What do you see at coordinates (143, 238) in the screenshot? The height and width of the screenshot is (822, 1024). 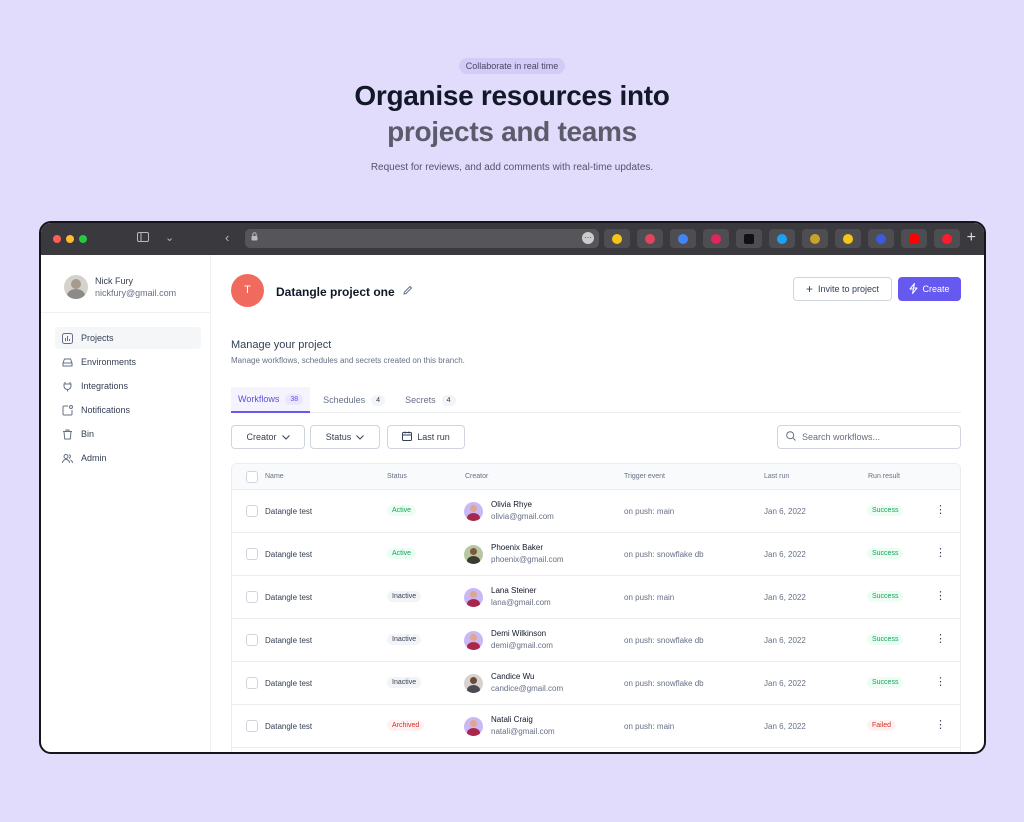 I see `sidebar-toggle-icon` at bounding box center [143, 238].